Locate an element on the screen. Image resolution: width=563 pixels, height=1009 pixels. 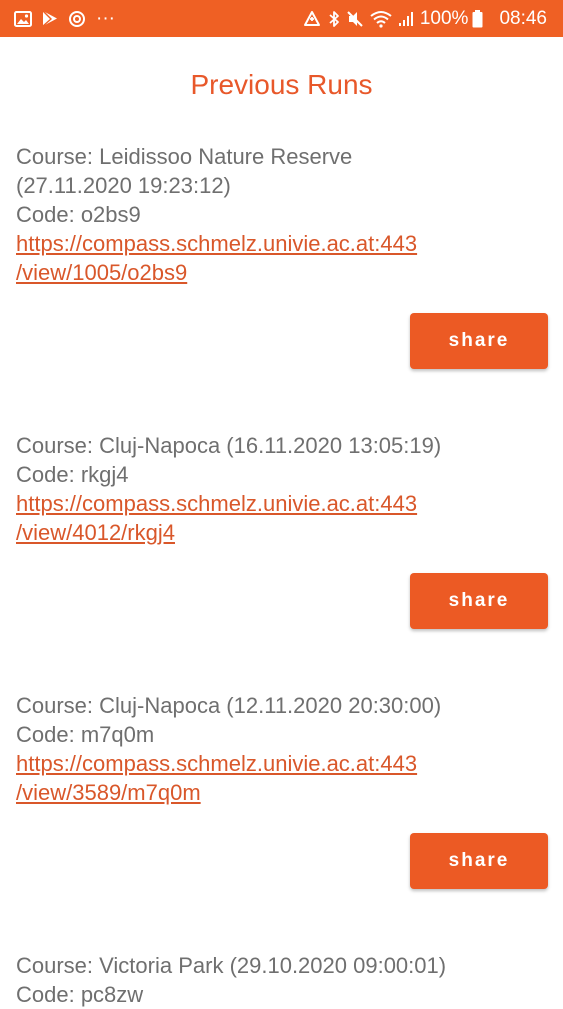
run-link: /view/4012/rkgj4 is located at coordinates (276, 532).